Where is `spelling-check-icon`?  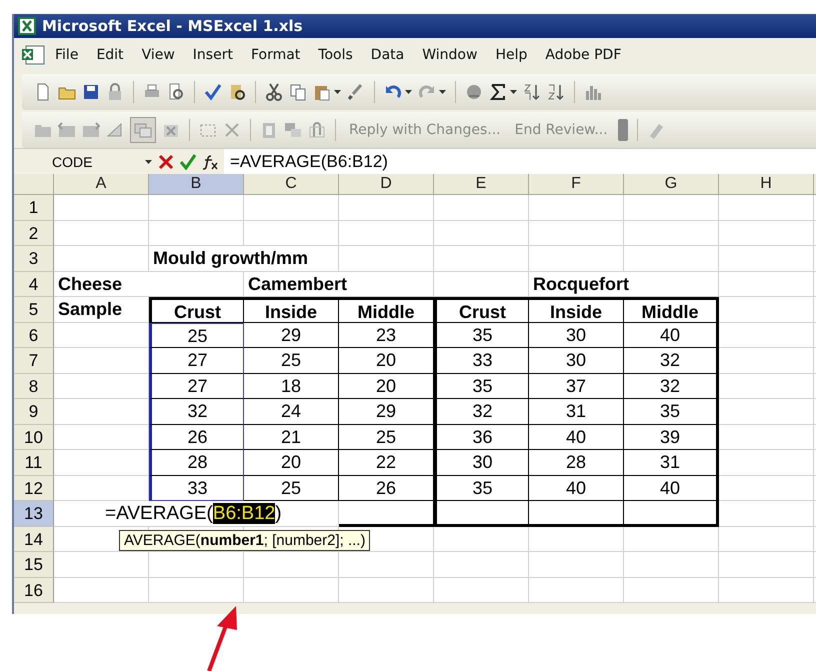 spelling-check-icon is located at coordinates (213, 92).